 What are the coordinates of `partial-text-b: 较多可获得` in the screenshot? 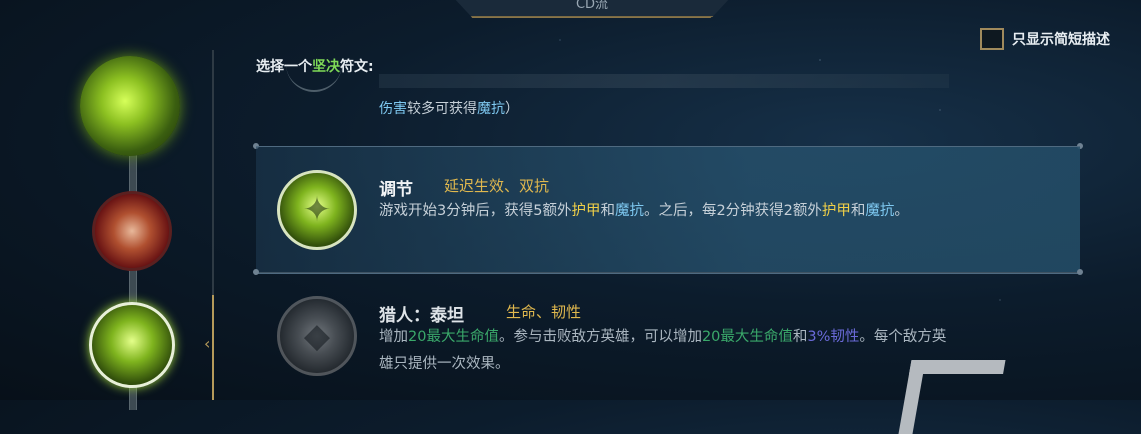 It's located at (442, 109).